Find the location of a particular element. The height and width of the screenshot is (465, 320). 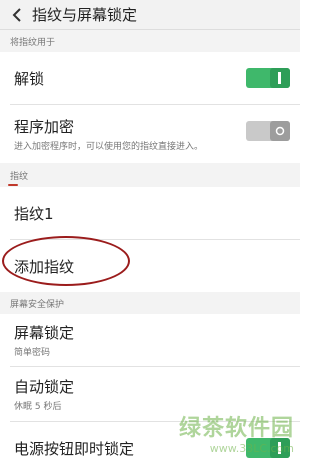

app-encrypt-toggle is located at coordinates (268, 131).